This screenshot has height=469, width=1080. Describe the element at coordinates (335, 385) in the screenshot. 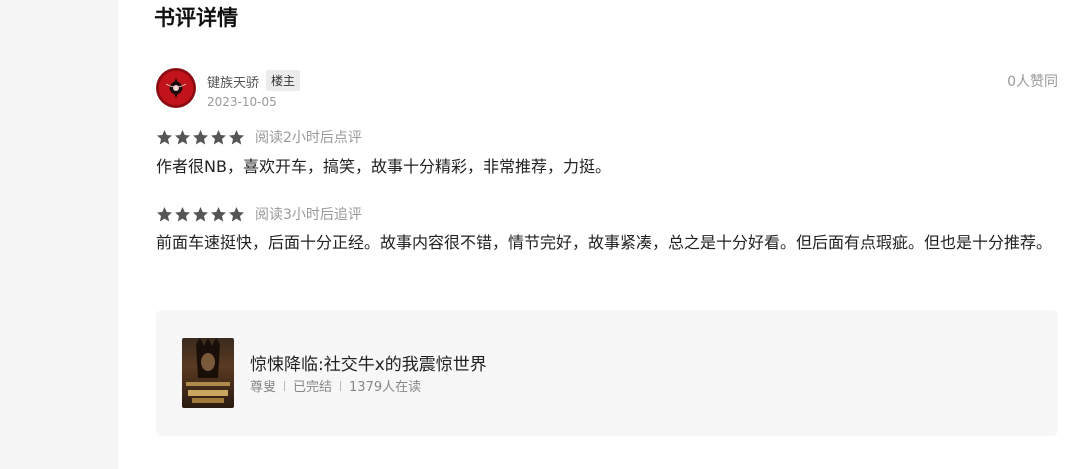

I see `book-meta: 尊叟 已完结 1379人在读` at that location.